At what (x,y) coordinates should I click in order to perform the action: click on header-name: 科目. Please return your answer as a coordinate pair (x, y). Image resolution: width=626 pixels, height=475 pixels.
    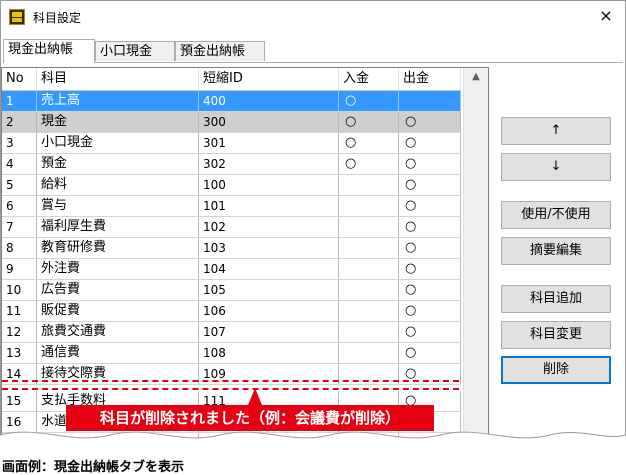
    Looking at the image, I should click on (118, 79).